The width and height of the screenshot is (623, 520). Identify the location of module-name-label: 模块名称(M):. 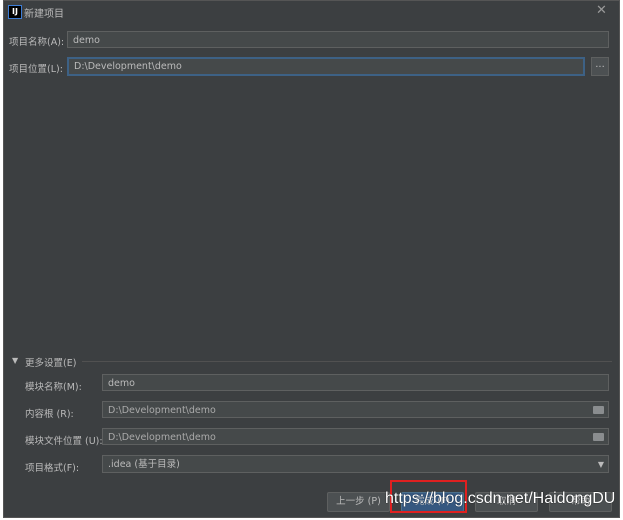
(53, 387).